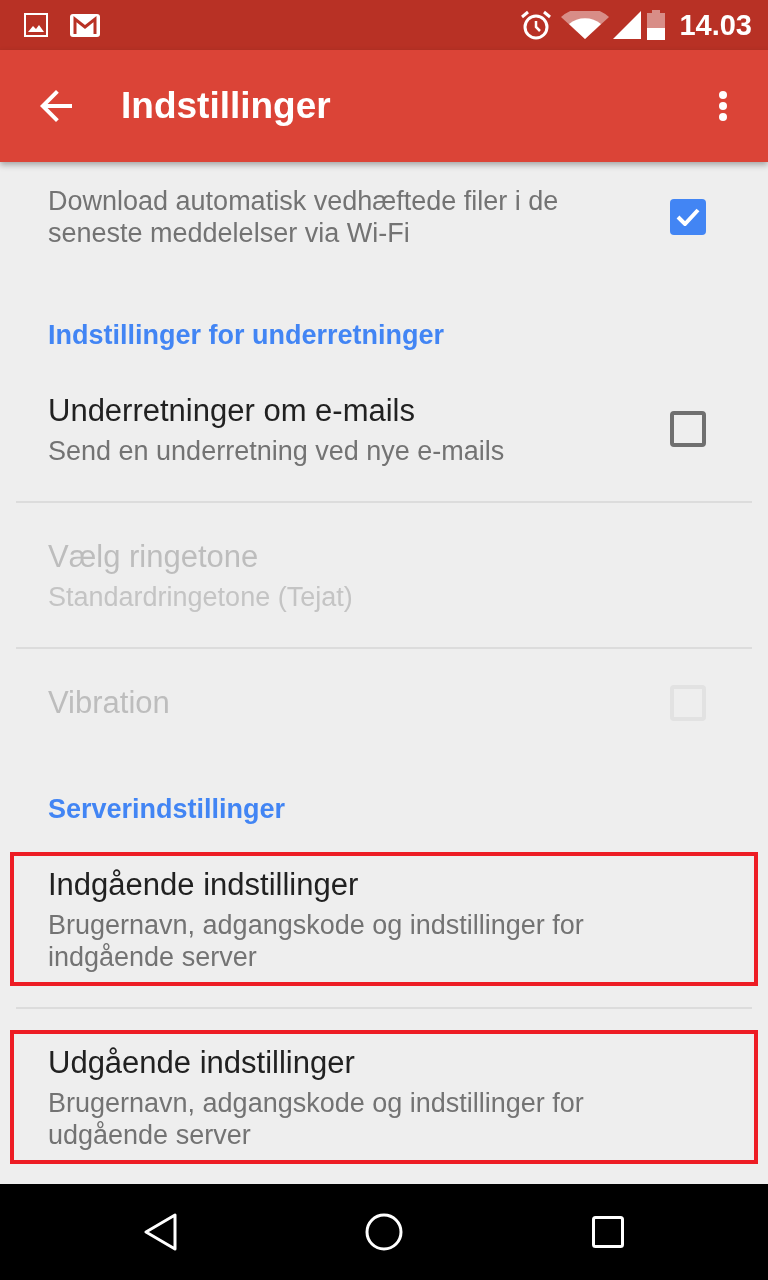 The width and height of the screenshot is (768, 1280). I want to click on setting-title: Indgående indstillinger, so click(348, 885).